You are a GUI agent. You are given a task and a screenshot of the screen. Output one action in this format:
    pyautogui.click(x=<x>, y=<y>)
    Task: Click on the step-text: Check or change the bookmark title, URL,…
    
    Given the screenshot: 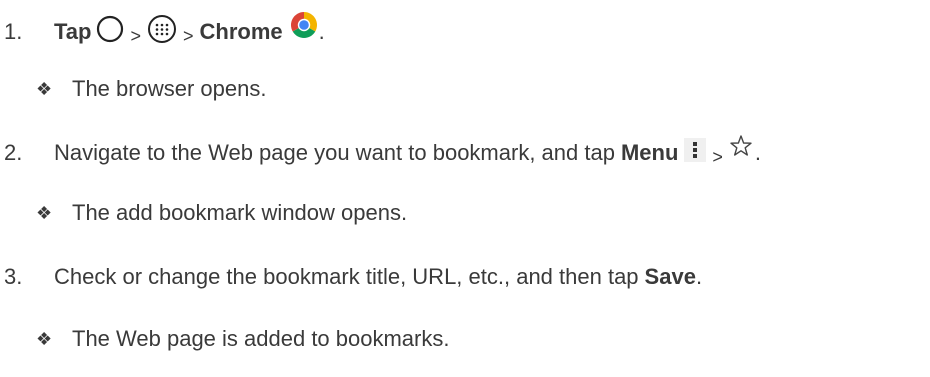 What is the action you would take?
    pyautogui.click(x=346, y=276)
    